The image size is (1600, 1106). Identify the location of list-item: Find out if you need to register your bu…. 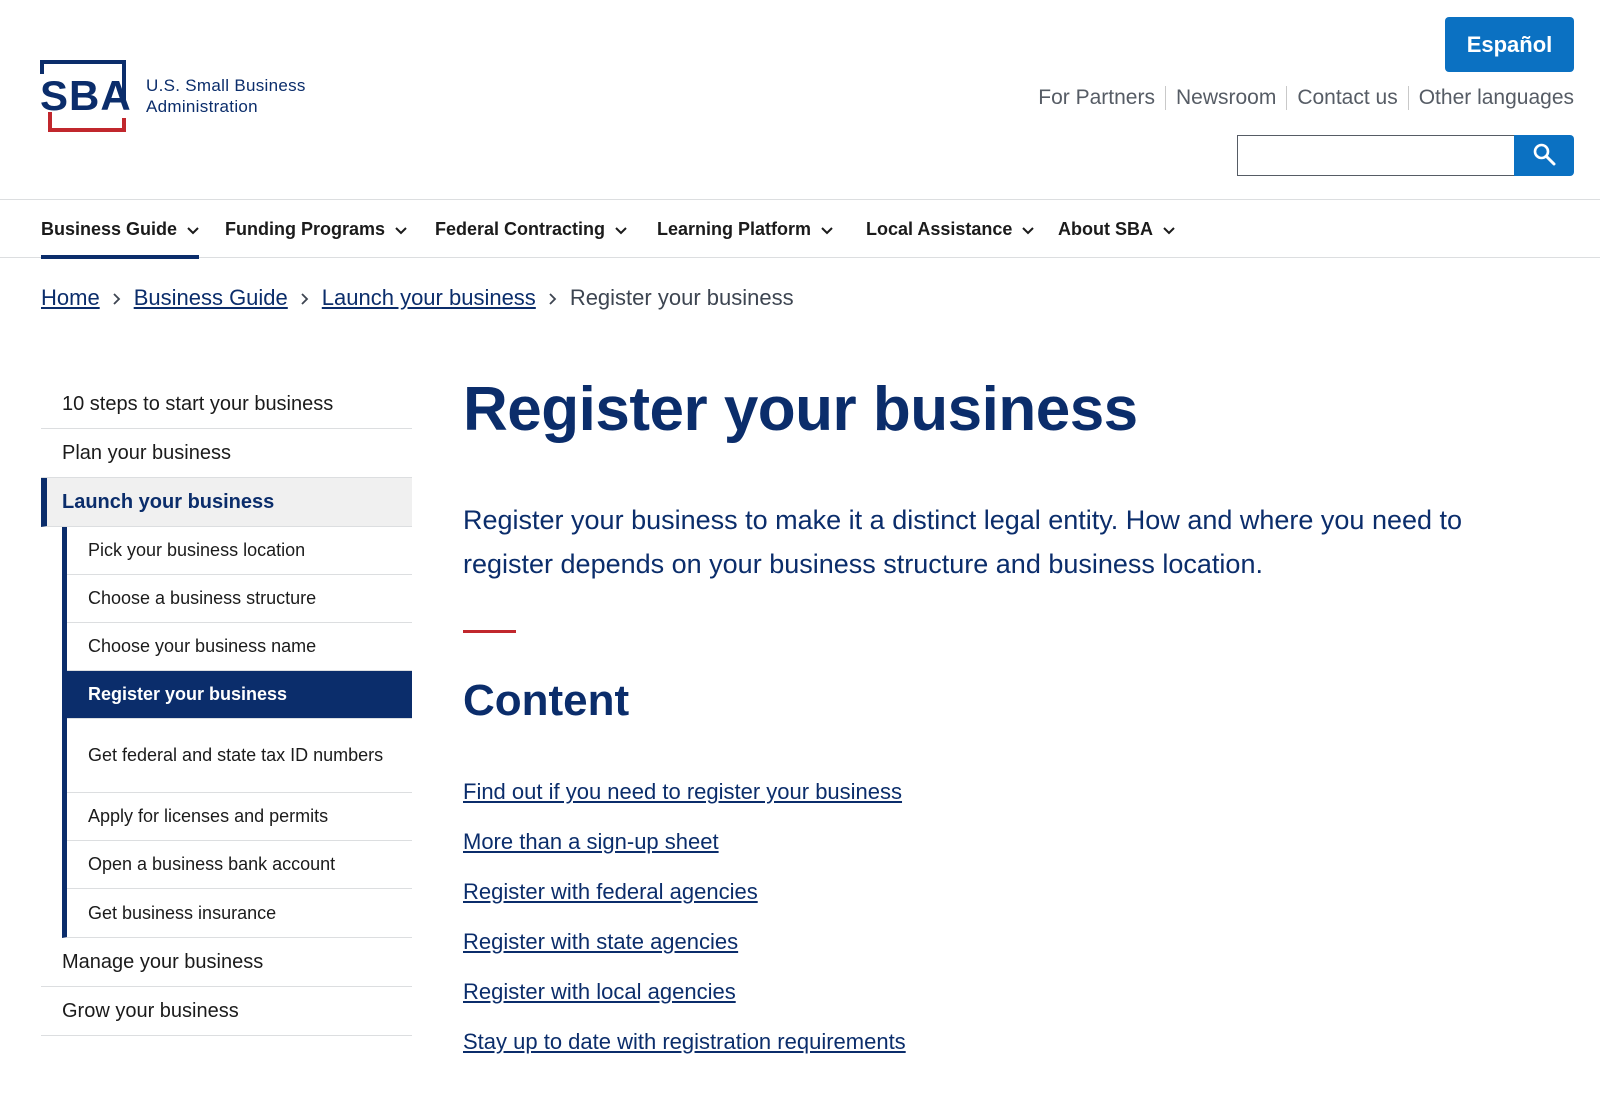
(1013, 804).